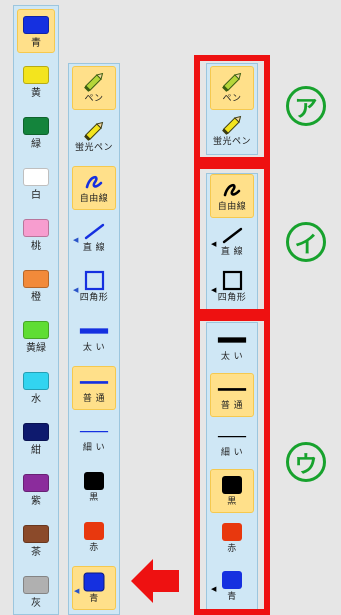 The width and height of the screenshot is (341, 615). I want to click on rectangle-tool-button: ◀ 四角形, so click(94, 288).